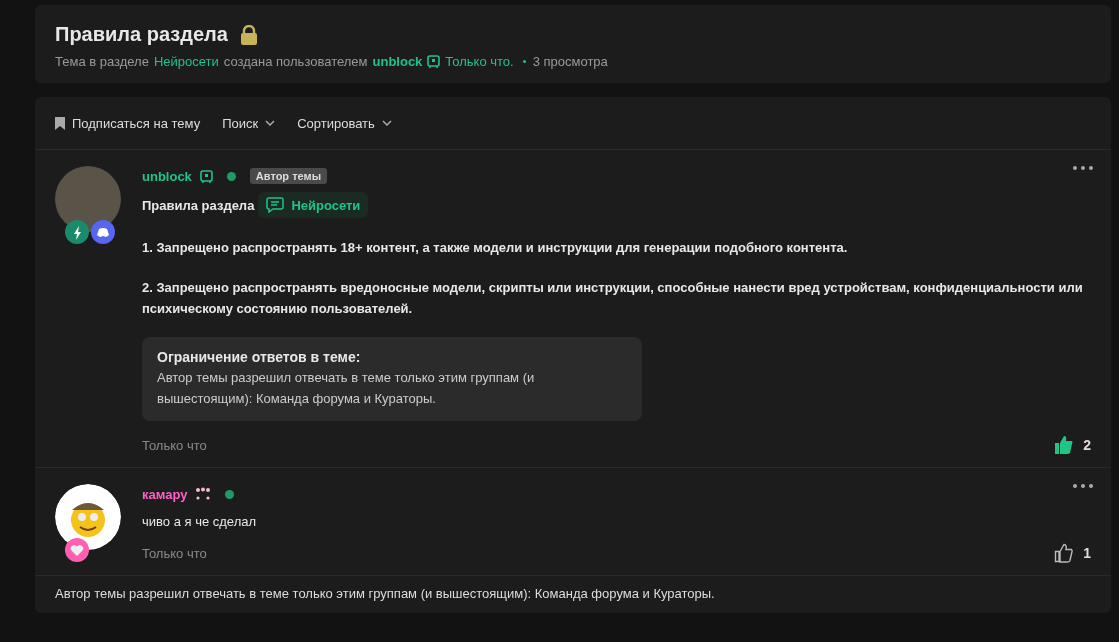 This screenshot has height=642, width=1119. Describe the element at coordinates (295, 61) in the screenshot. I see `meta-text: создана пользователем` at that location.